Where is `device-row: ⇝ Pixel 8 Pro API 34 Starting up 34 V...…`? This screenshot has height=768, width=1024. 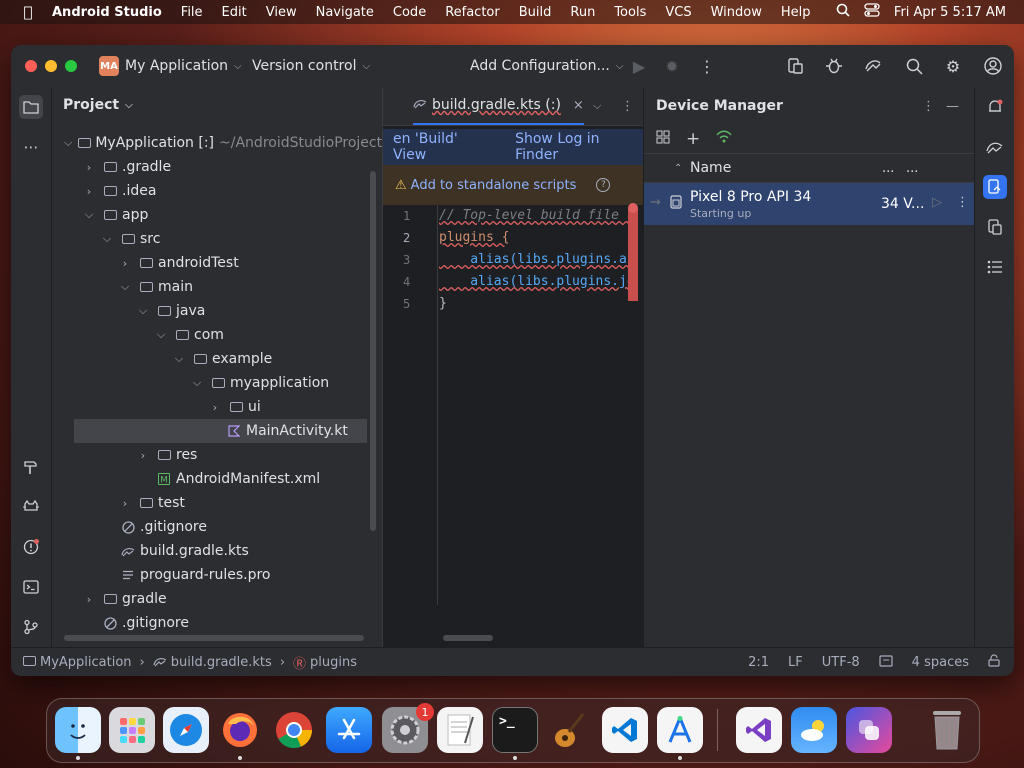 device-row: ⇝ Pixel 8 Pro API 34 Starting up 34 V...… is located at coordinates (809, 204).